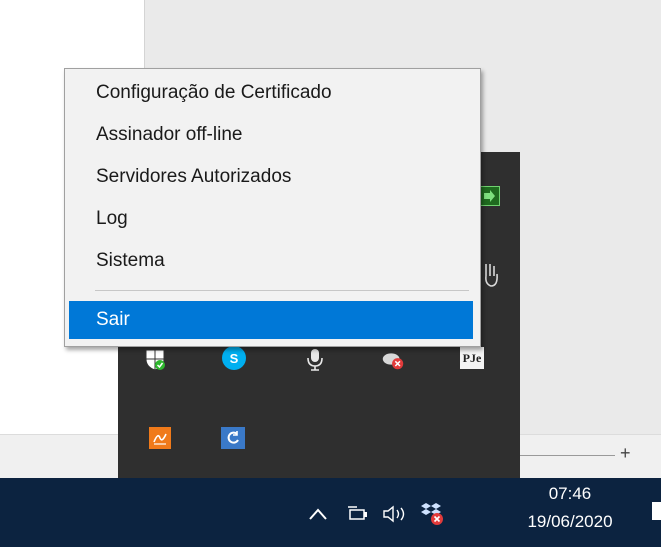 The width and height of the screenshot is (661, 547). I want to click on microphone-icon, so click(315, 359).